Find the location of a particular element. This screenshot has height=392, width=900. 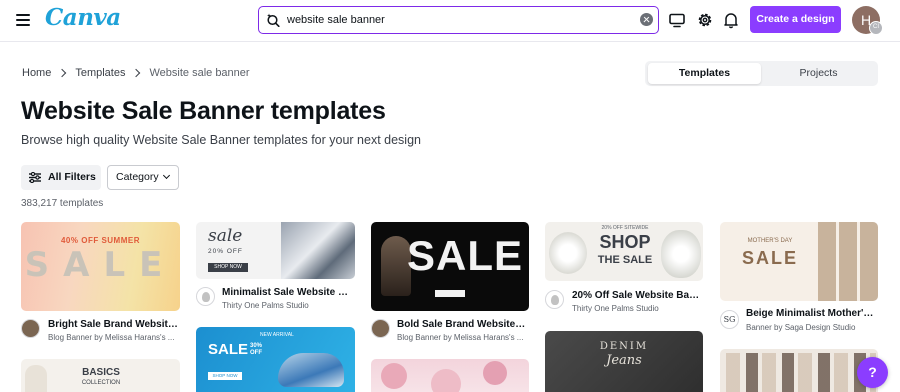

page-title: Website Sale Banner templates is located at coordinates (203, 111).